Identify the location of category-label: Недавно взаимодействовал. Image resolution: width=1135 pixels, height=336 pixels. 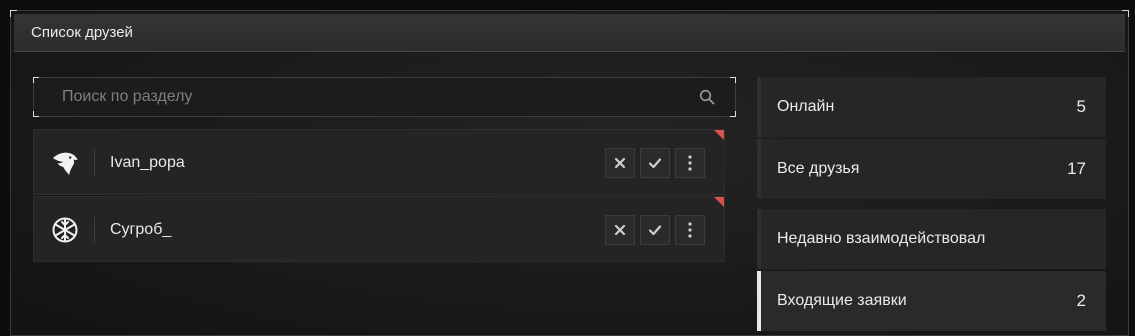
(881, 238).